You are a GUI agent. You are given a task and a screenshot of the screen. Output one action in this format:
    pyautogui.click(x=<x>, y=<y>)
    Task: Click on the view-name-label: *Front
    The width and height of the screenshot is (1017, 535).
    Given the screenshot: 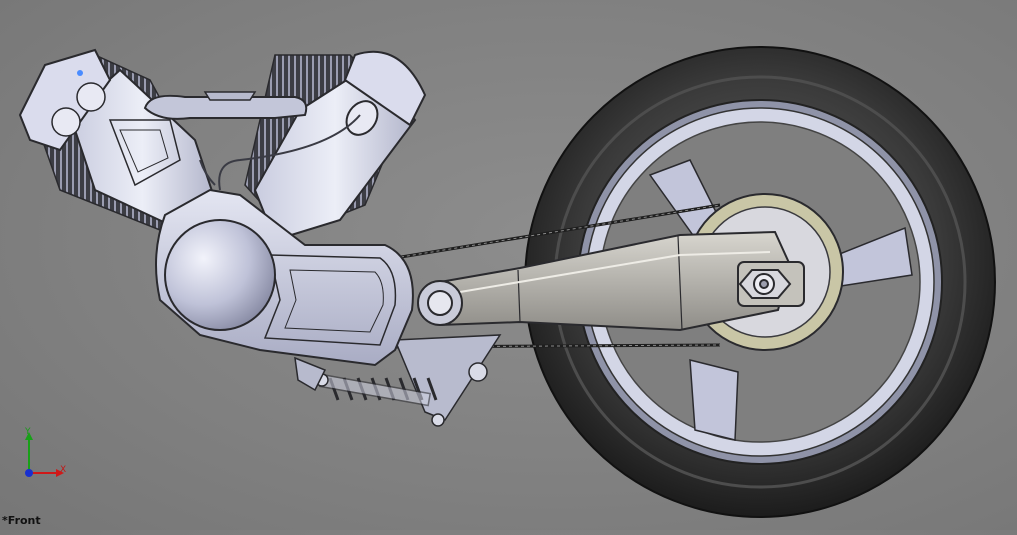 What is the action you would take?
    pyautogui.click(x=21, y=520)
    